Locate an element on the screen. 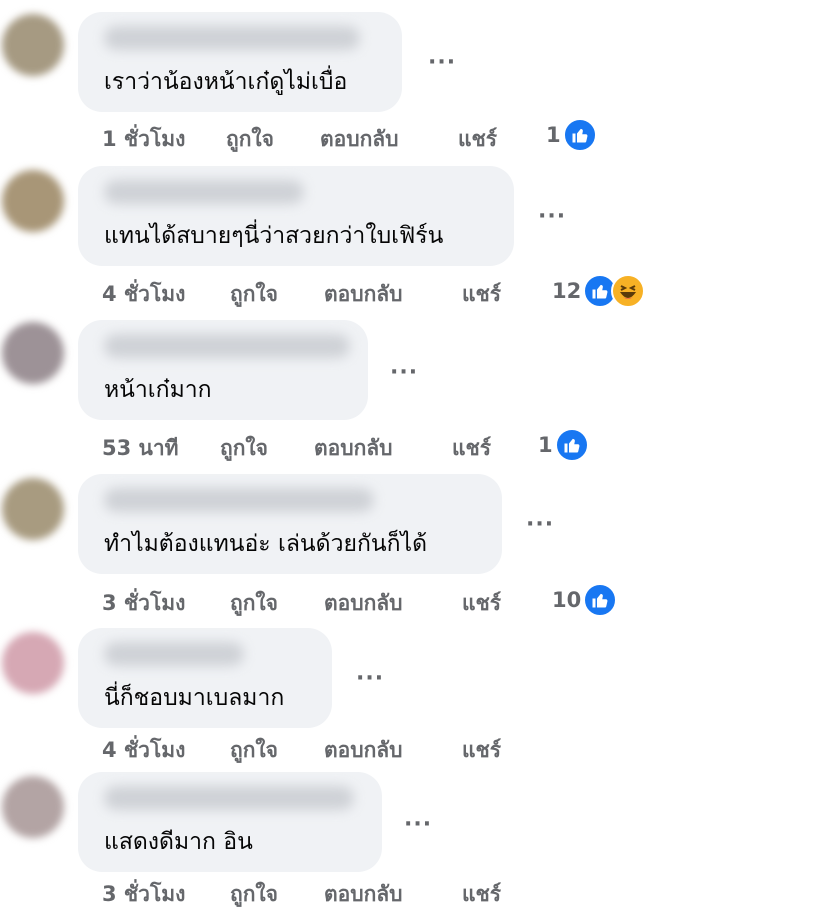 The width and height of the screenshot is (820, 919). comment-bubble: เราว่าน้องหน้าเก๋ดูไม่เบื่อ is located at coordinates (240, 62).